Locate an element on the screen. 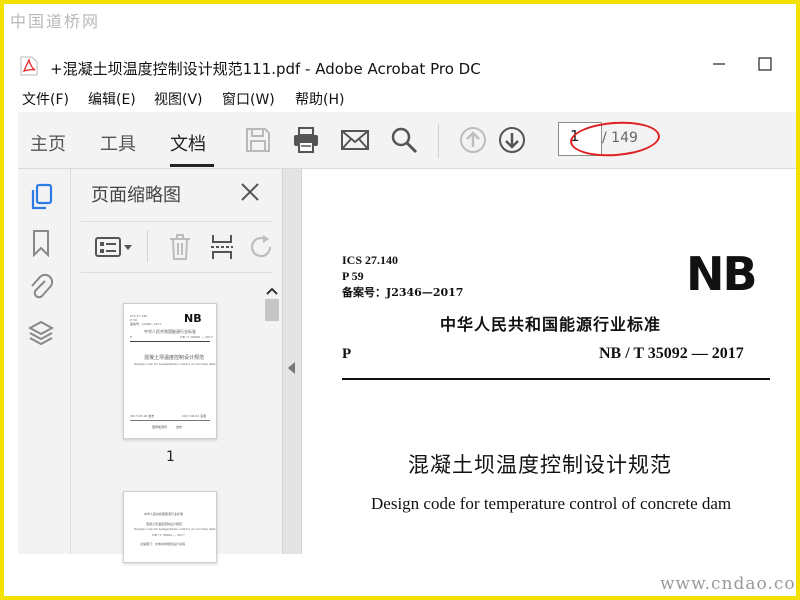  main-toolbar: 主页 工具 文档 1 / 149 is located at coordinates (407, 140).